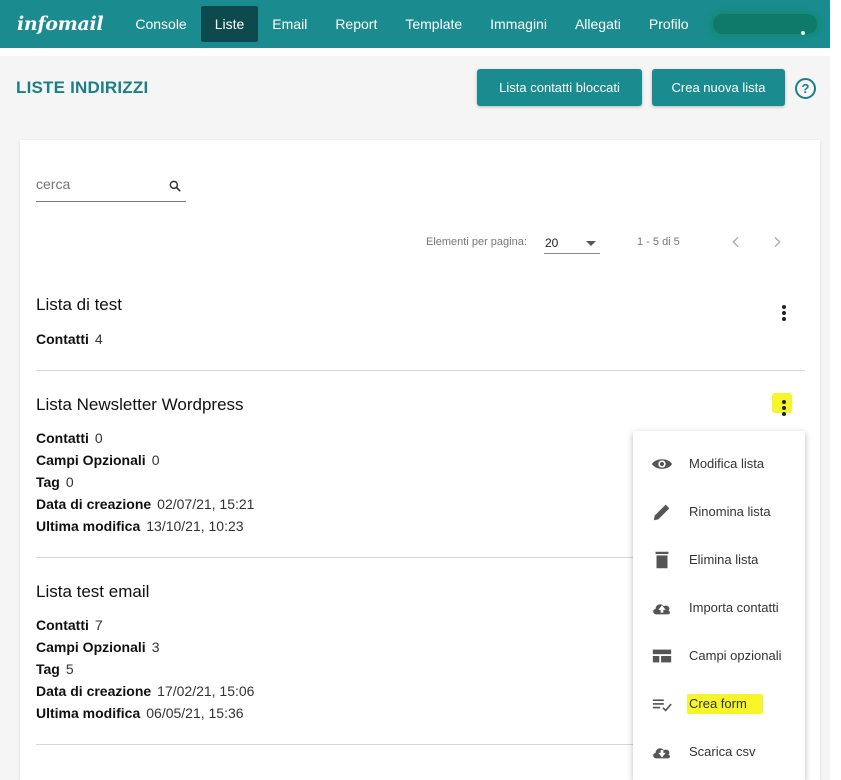 Image resolution: width=841 pixels, height=780 pixels. Describe the element at coordinates (662, 464) in the screenshot. I see `eye-icon` at that location.